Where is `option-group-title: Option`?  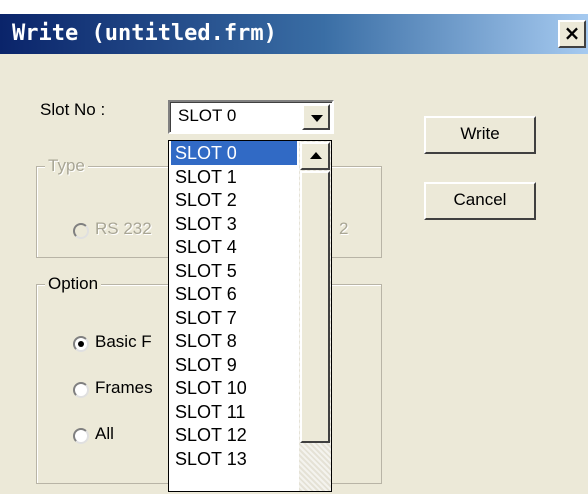 option-group-title: Option is located at coordinates (73, 284).